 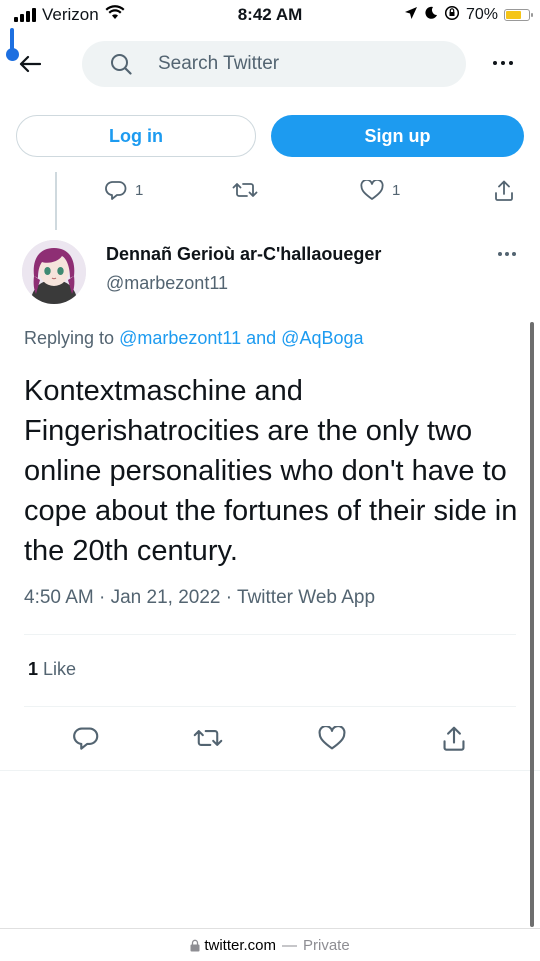 I want to click on parent-tweet-actions: 1 1, so click(x=270, y=195).